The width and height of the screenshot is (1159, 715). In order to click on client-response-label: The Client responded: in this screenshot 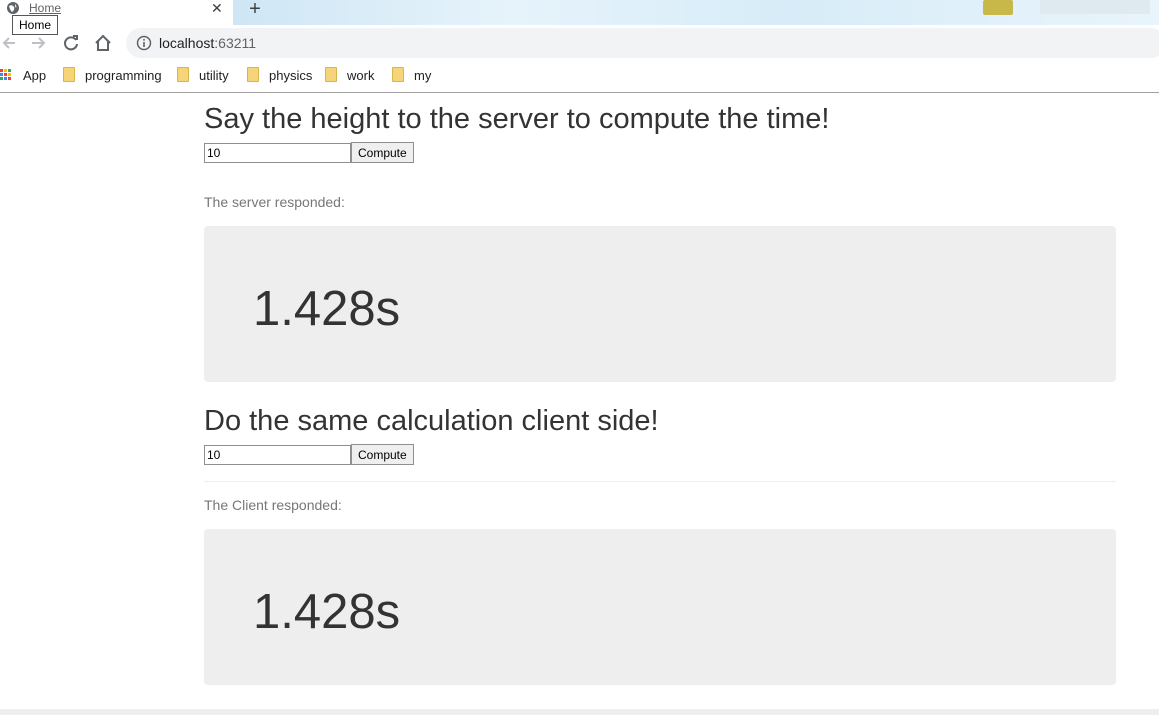, I will do `click(273, 505)`.